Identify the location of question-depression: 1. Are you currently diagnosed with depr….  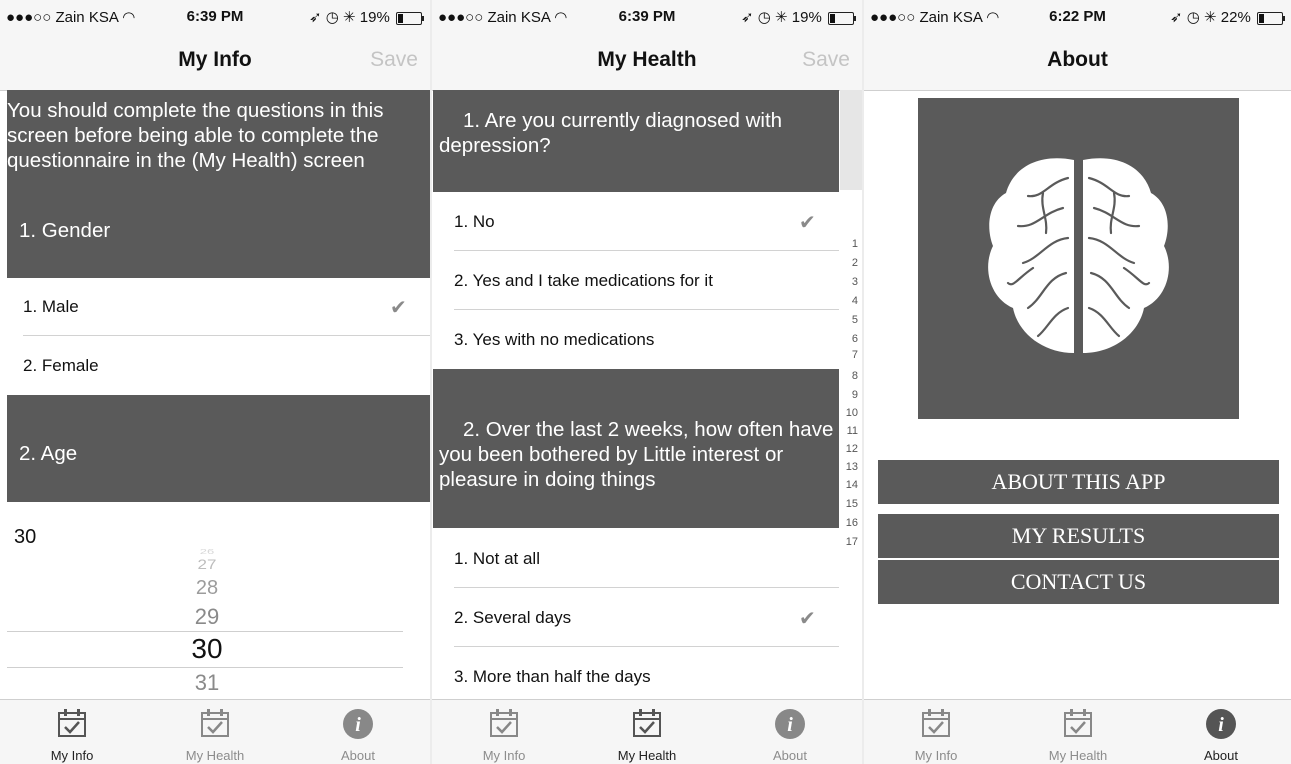
(611, 133).